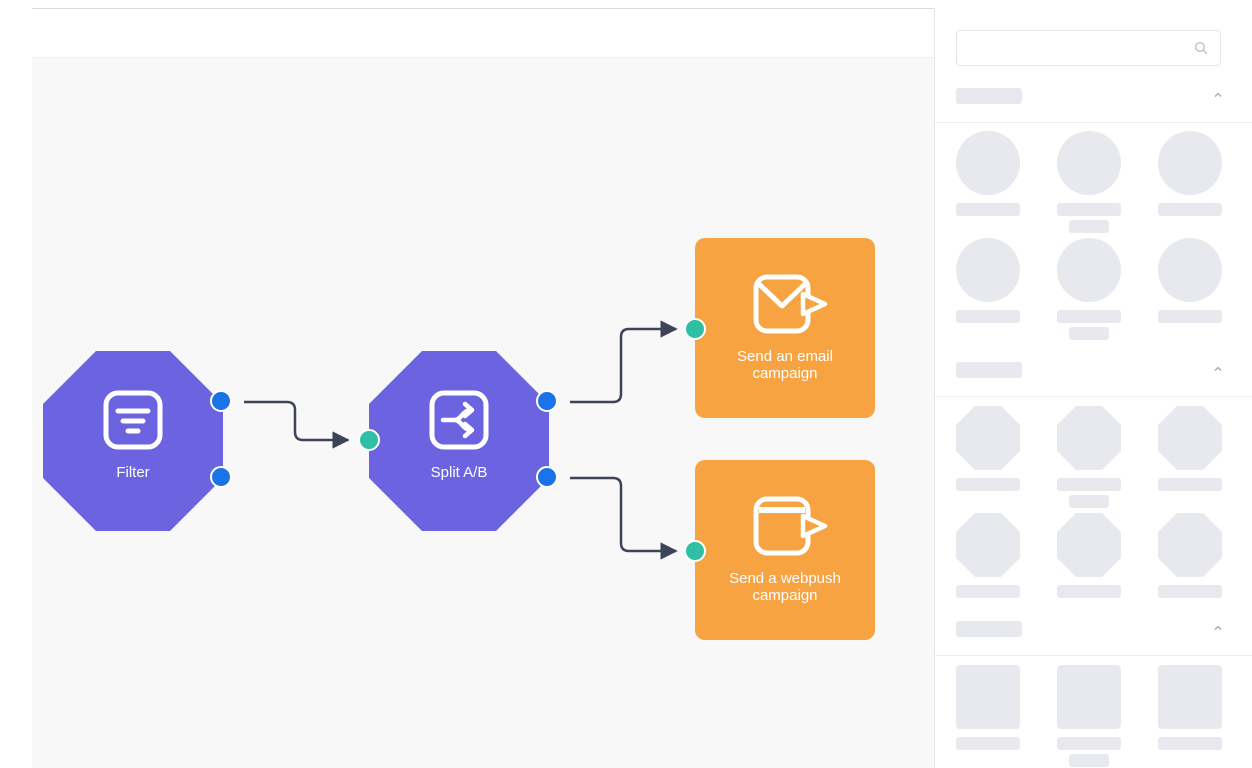 This screenshot has width=1252, height=768. Describe the element at coordinates (790, 304) in the screenshot. I see `email-send-icon` at that location.